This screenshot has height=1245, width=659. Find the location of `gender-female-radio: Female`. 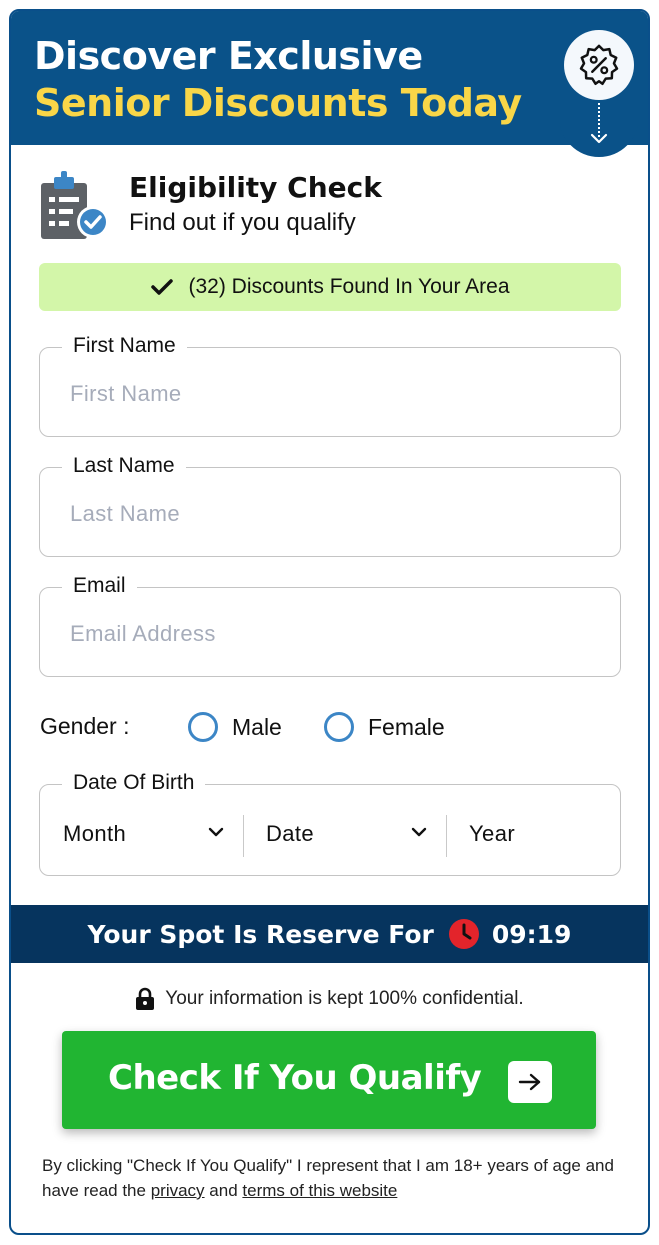

gender-female-radio: Female is located at coordinates (384, 727).